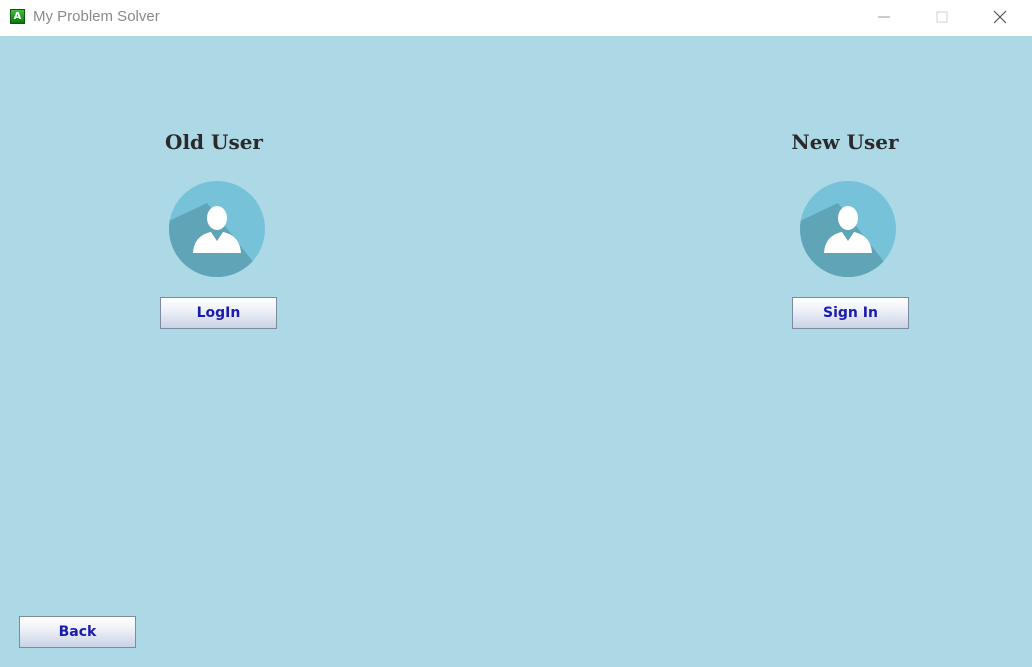 The height and width of the screenshot is (667, 1032). I want to click on close-icon, so click(1000, 17).